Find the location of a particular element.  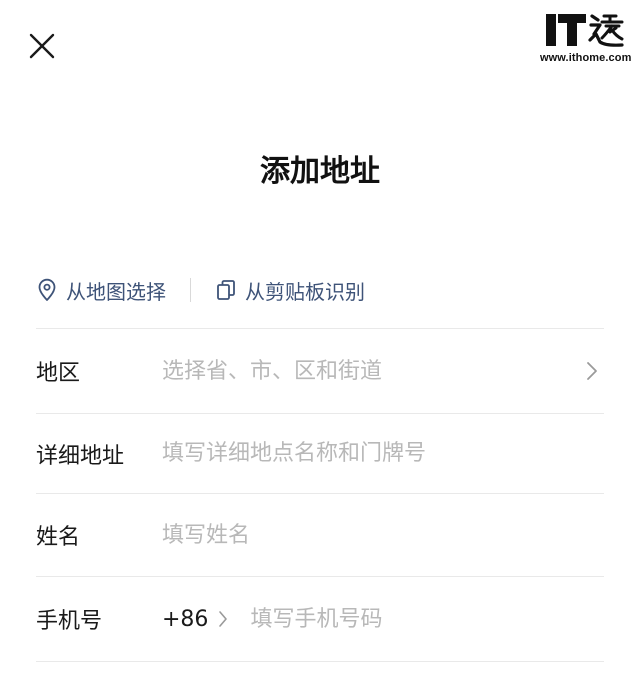

recognize-from-clipboard-label: 从剪贴板识别 is located at coordinates (305, 291).